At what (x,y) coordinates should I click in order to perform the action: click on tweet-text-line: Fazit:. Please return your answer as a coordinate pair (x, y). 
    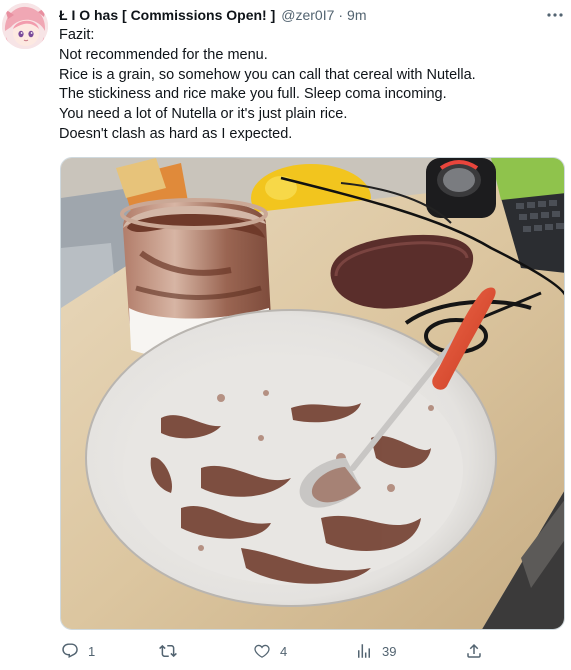
    Looking at the image, I should click on (77, 35).